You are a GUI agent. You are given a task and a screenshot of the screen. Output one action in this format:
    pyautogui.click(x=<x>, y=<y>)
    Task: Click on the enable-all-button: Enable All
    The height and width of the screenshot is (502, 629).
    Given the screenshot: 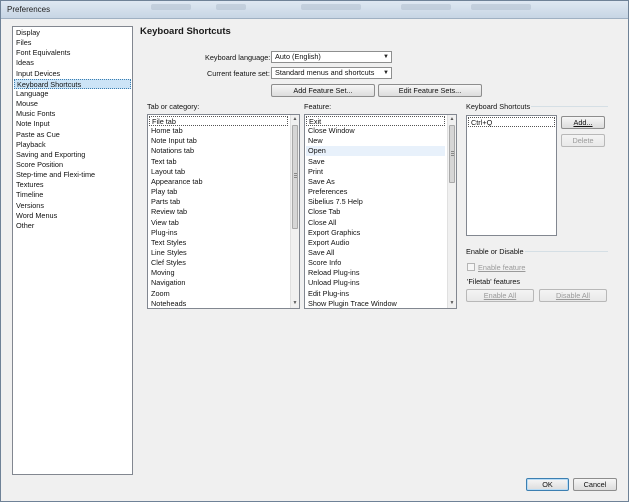 What is the action you would take?
    pyautogui.click(x=500, y=295)
    